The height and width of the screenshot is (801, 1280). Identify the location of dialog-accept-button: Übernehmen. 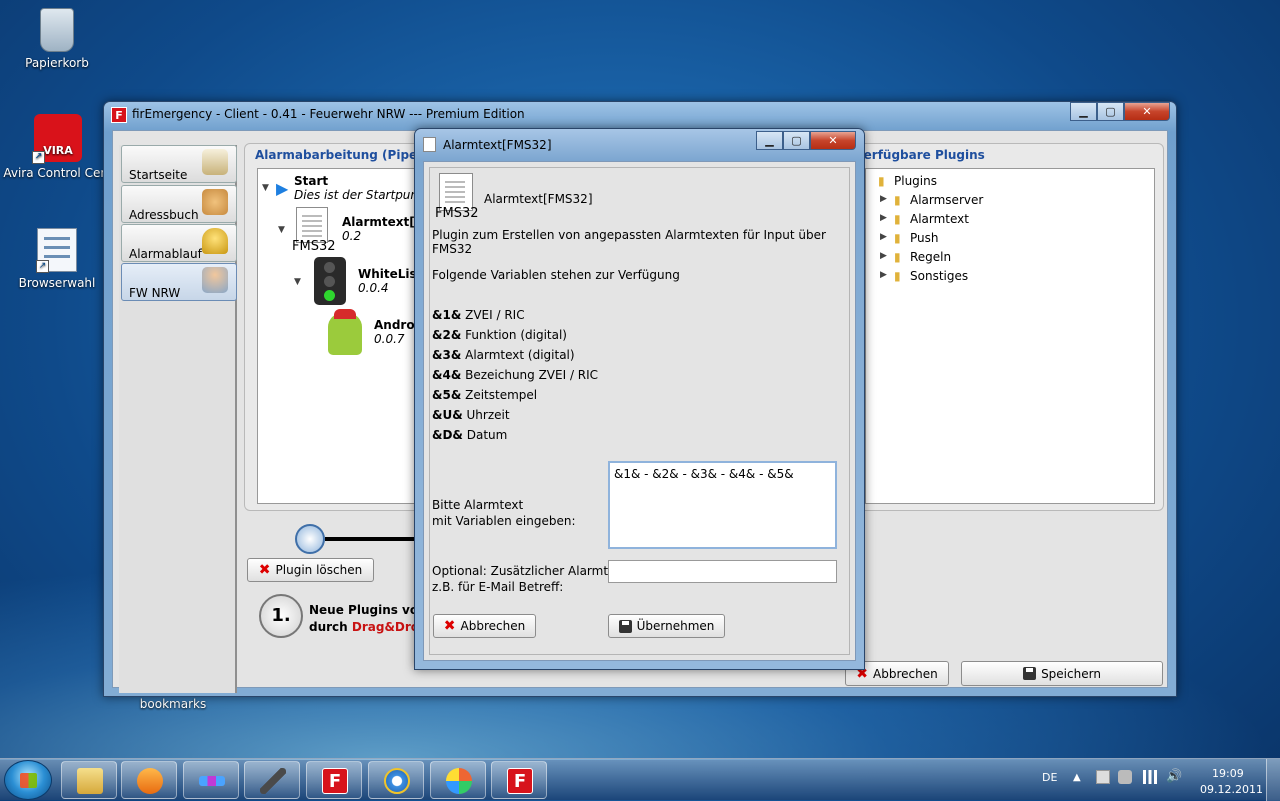
(666, 626).